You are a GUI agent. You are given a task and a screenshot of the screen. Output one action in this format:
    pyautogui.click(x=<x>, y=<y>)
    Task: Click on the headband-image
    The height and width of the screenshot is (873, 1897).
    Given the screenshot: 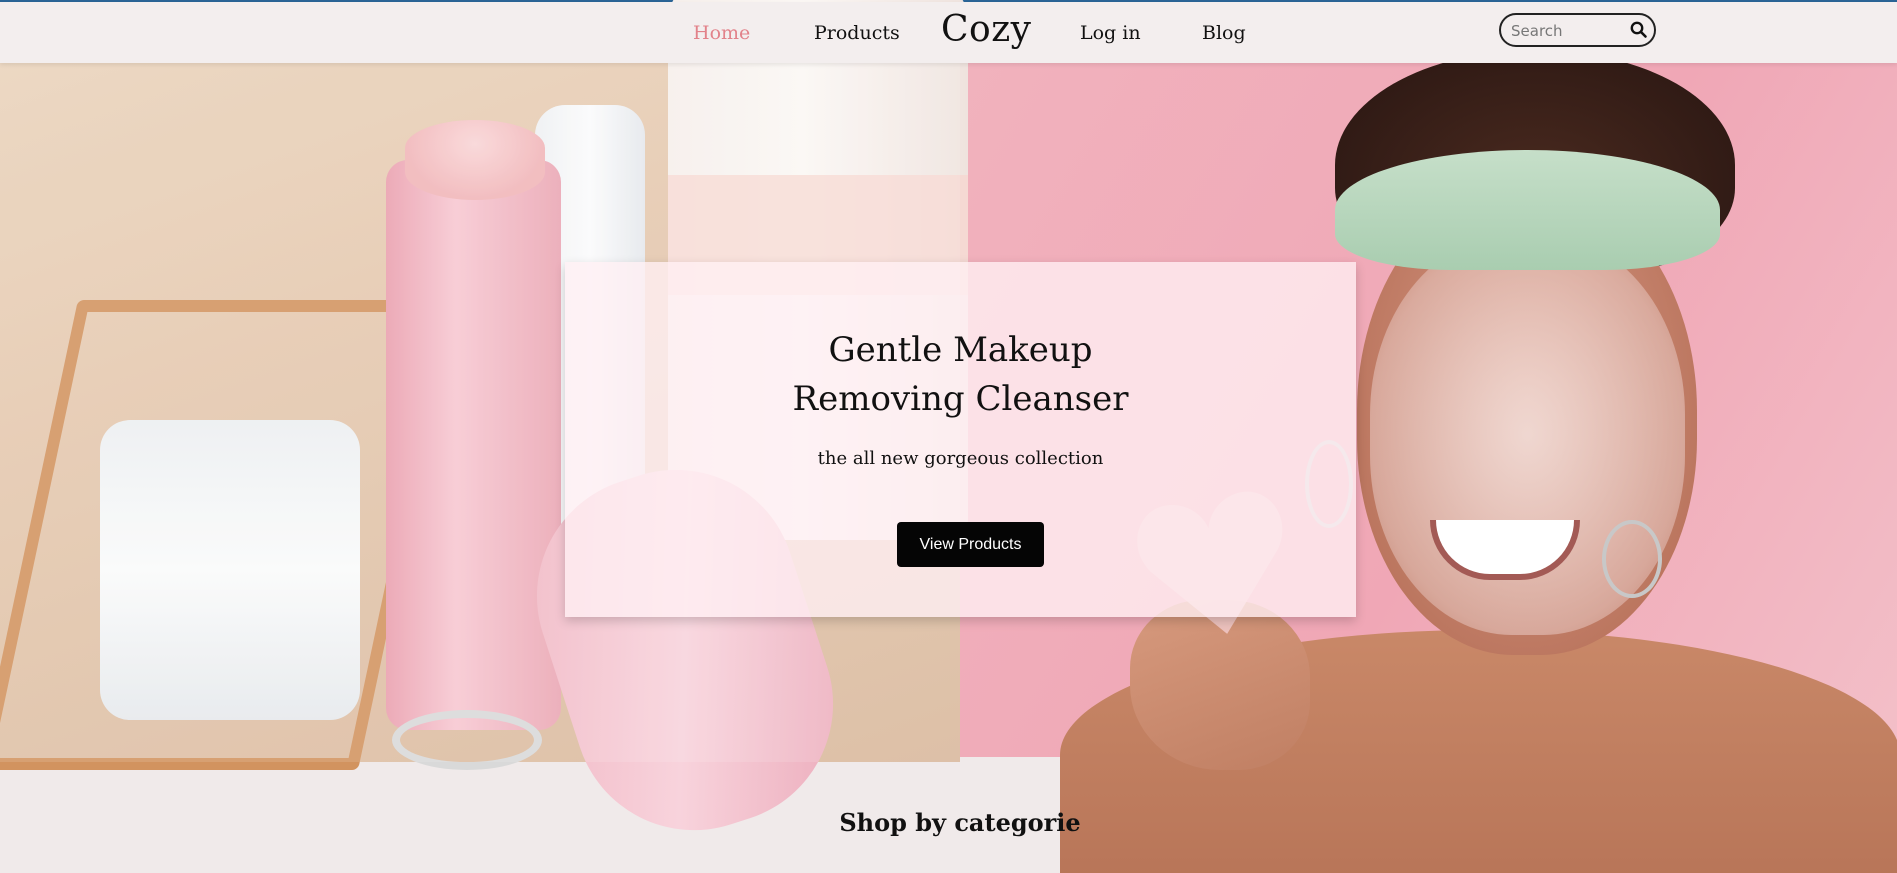 What is the action you would take?
    pyautogui.click(x=1527, y=210)
    